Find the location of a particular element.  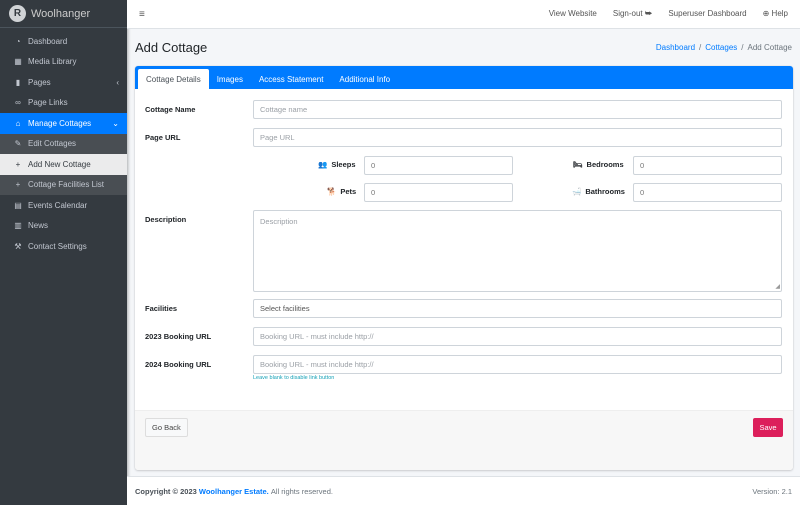

cottage-name-label: Cottage Name is located at coordinates (170, 109).